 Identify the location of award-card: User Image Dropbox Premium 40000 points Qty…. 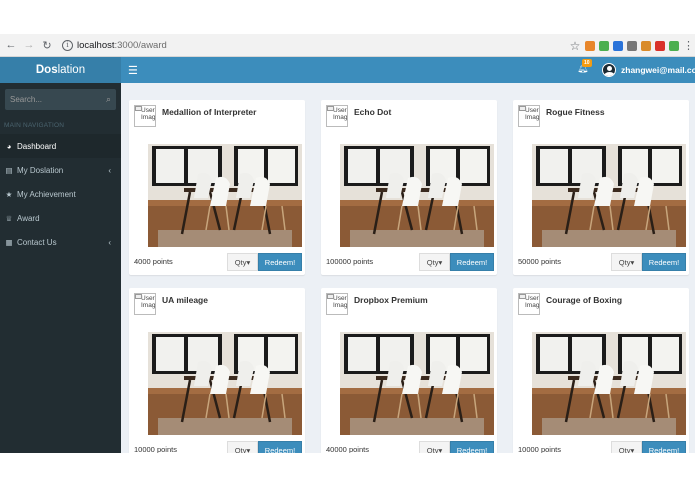
(409, 370).